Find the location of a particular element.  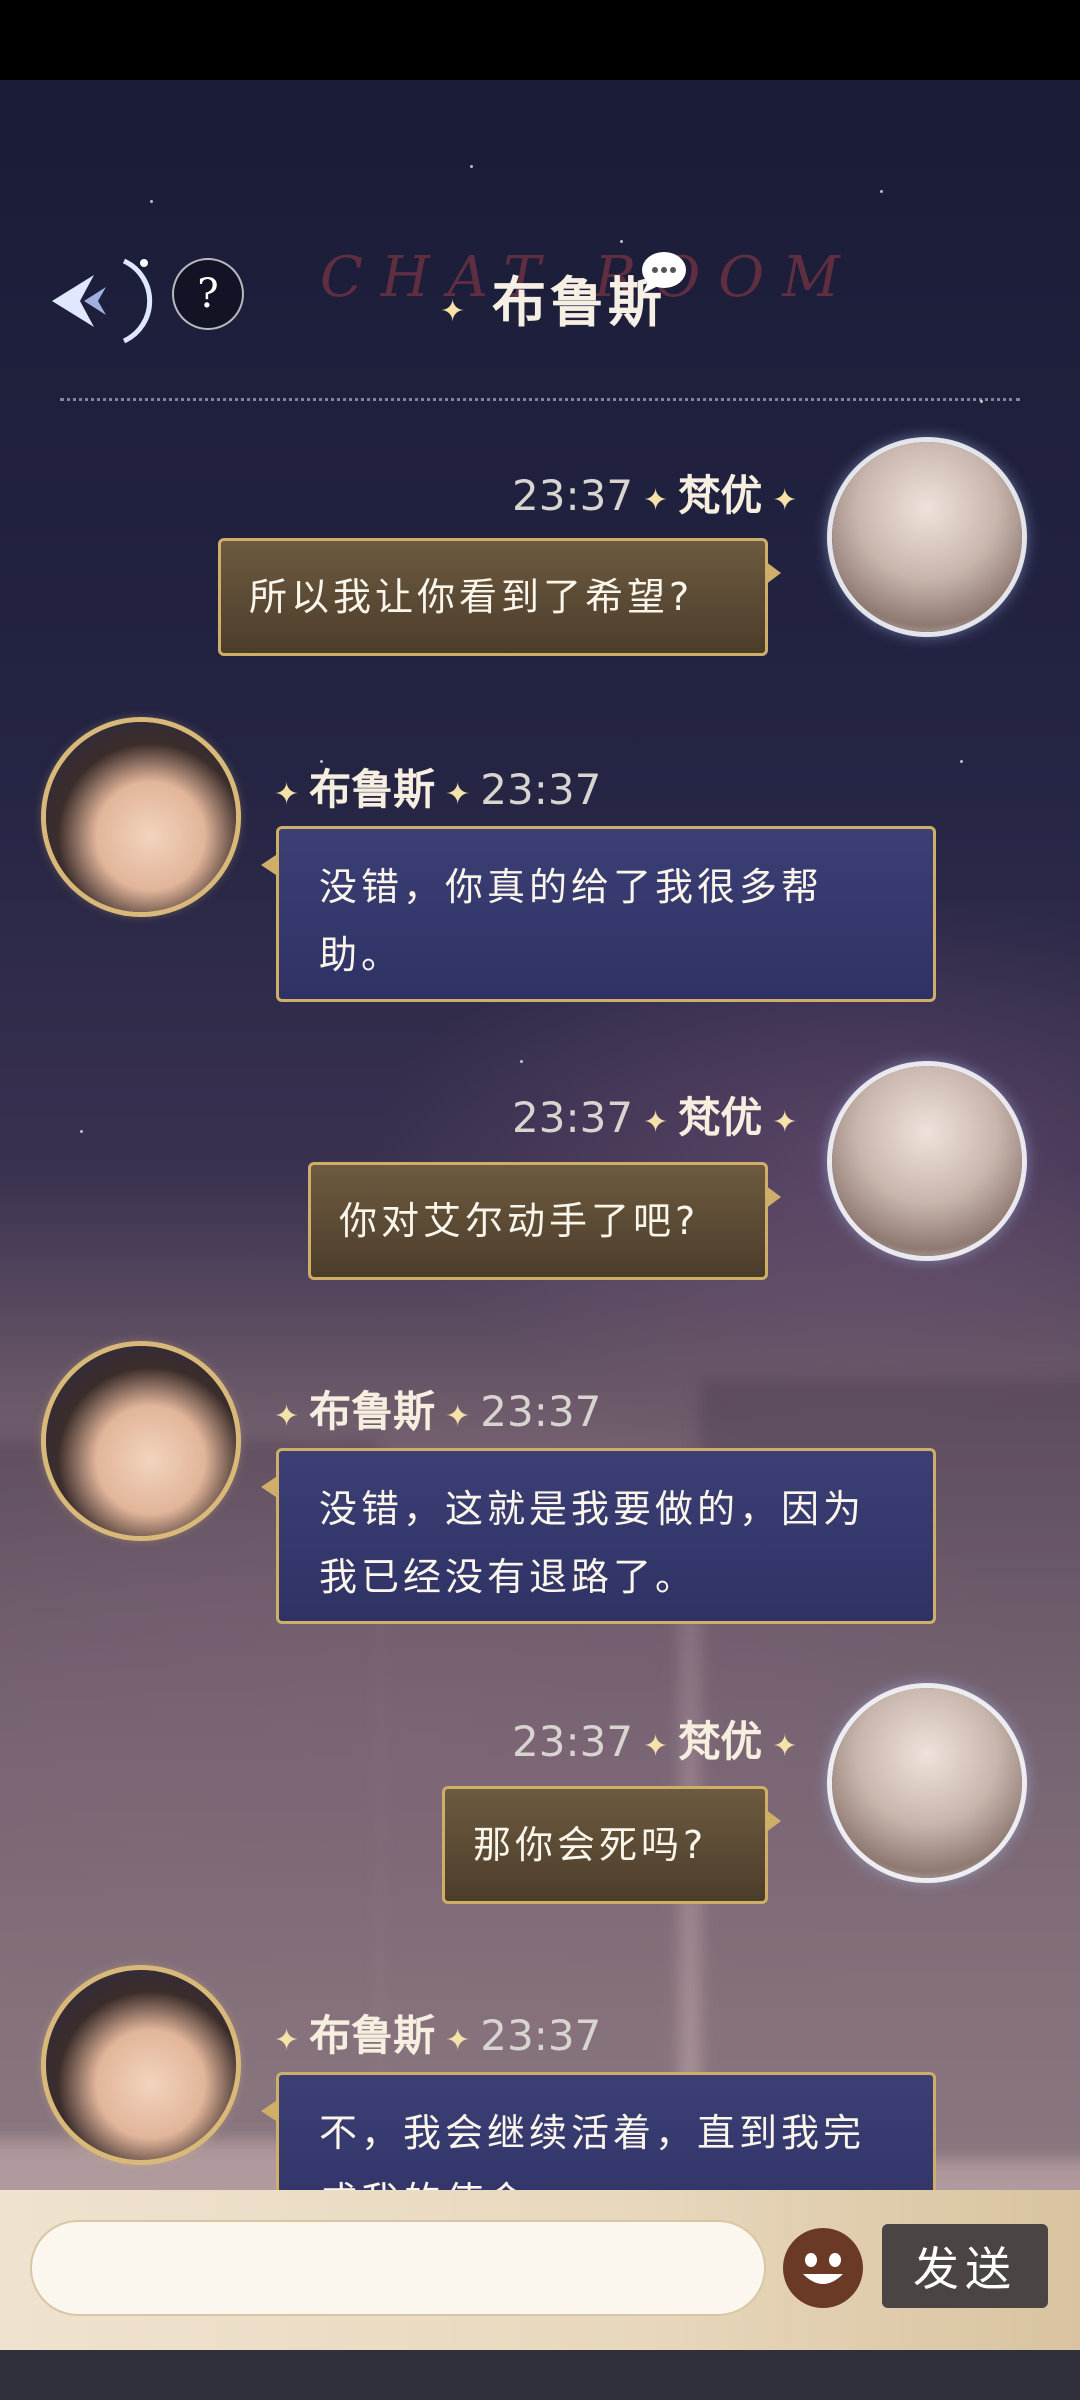

page-title: ✦ 布鲁斯 is located at coordinates (553, 297).